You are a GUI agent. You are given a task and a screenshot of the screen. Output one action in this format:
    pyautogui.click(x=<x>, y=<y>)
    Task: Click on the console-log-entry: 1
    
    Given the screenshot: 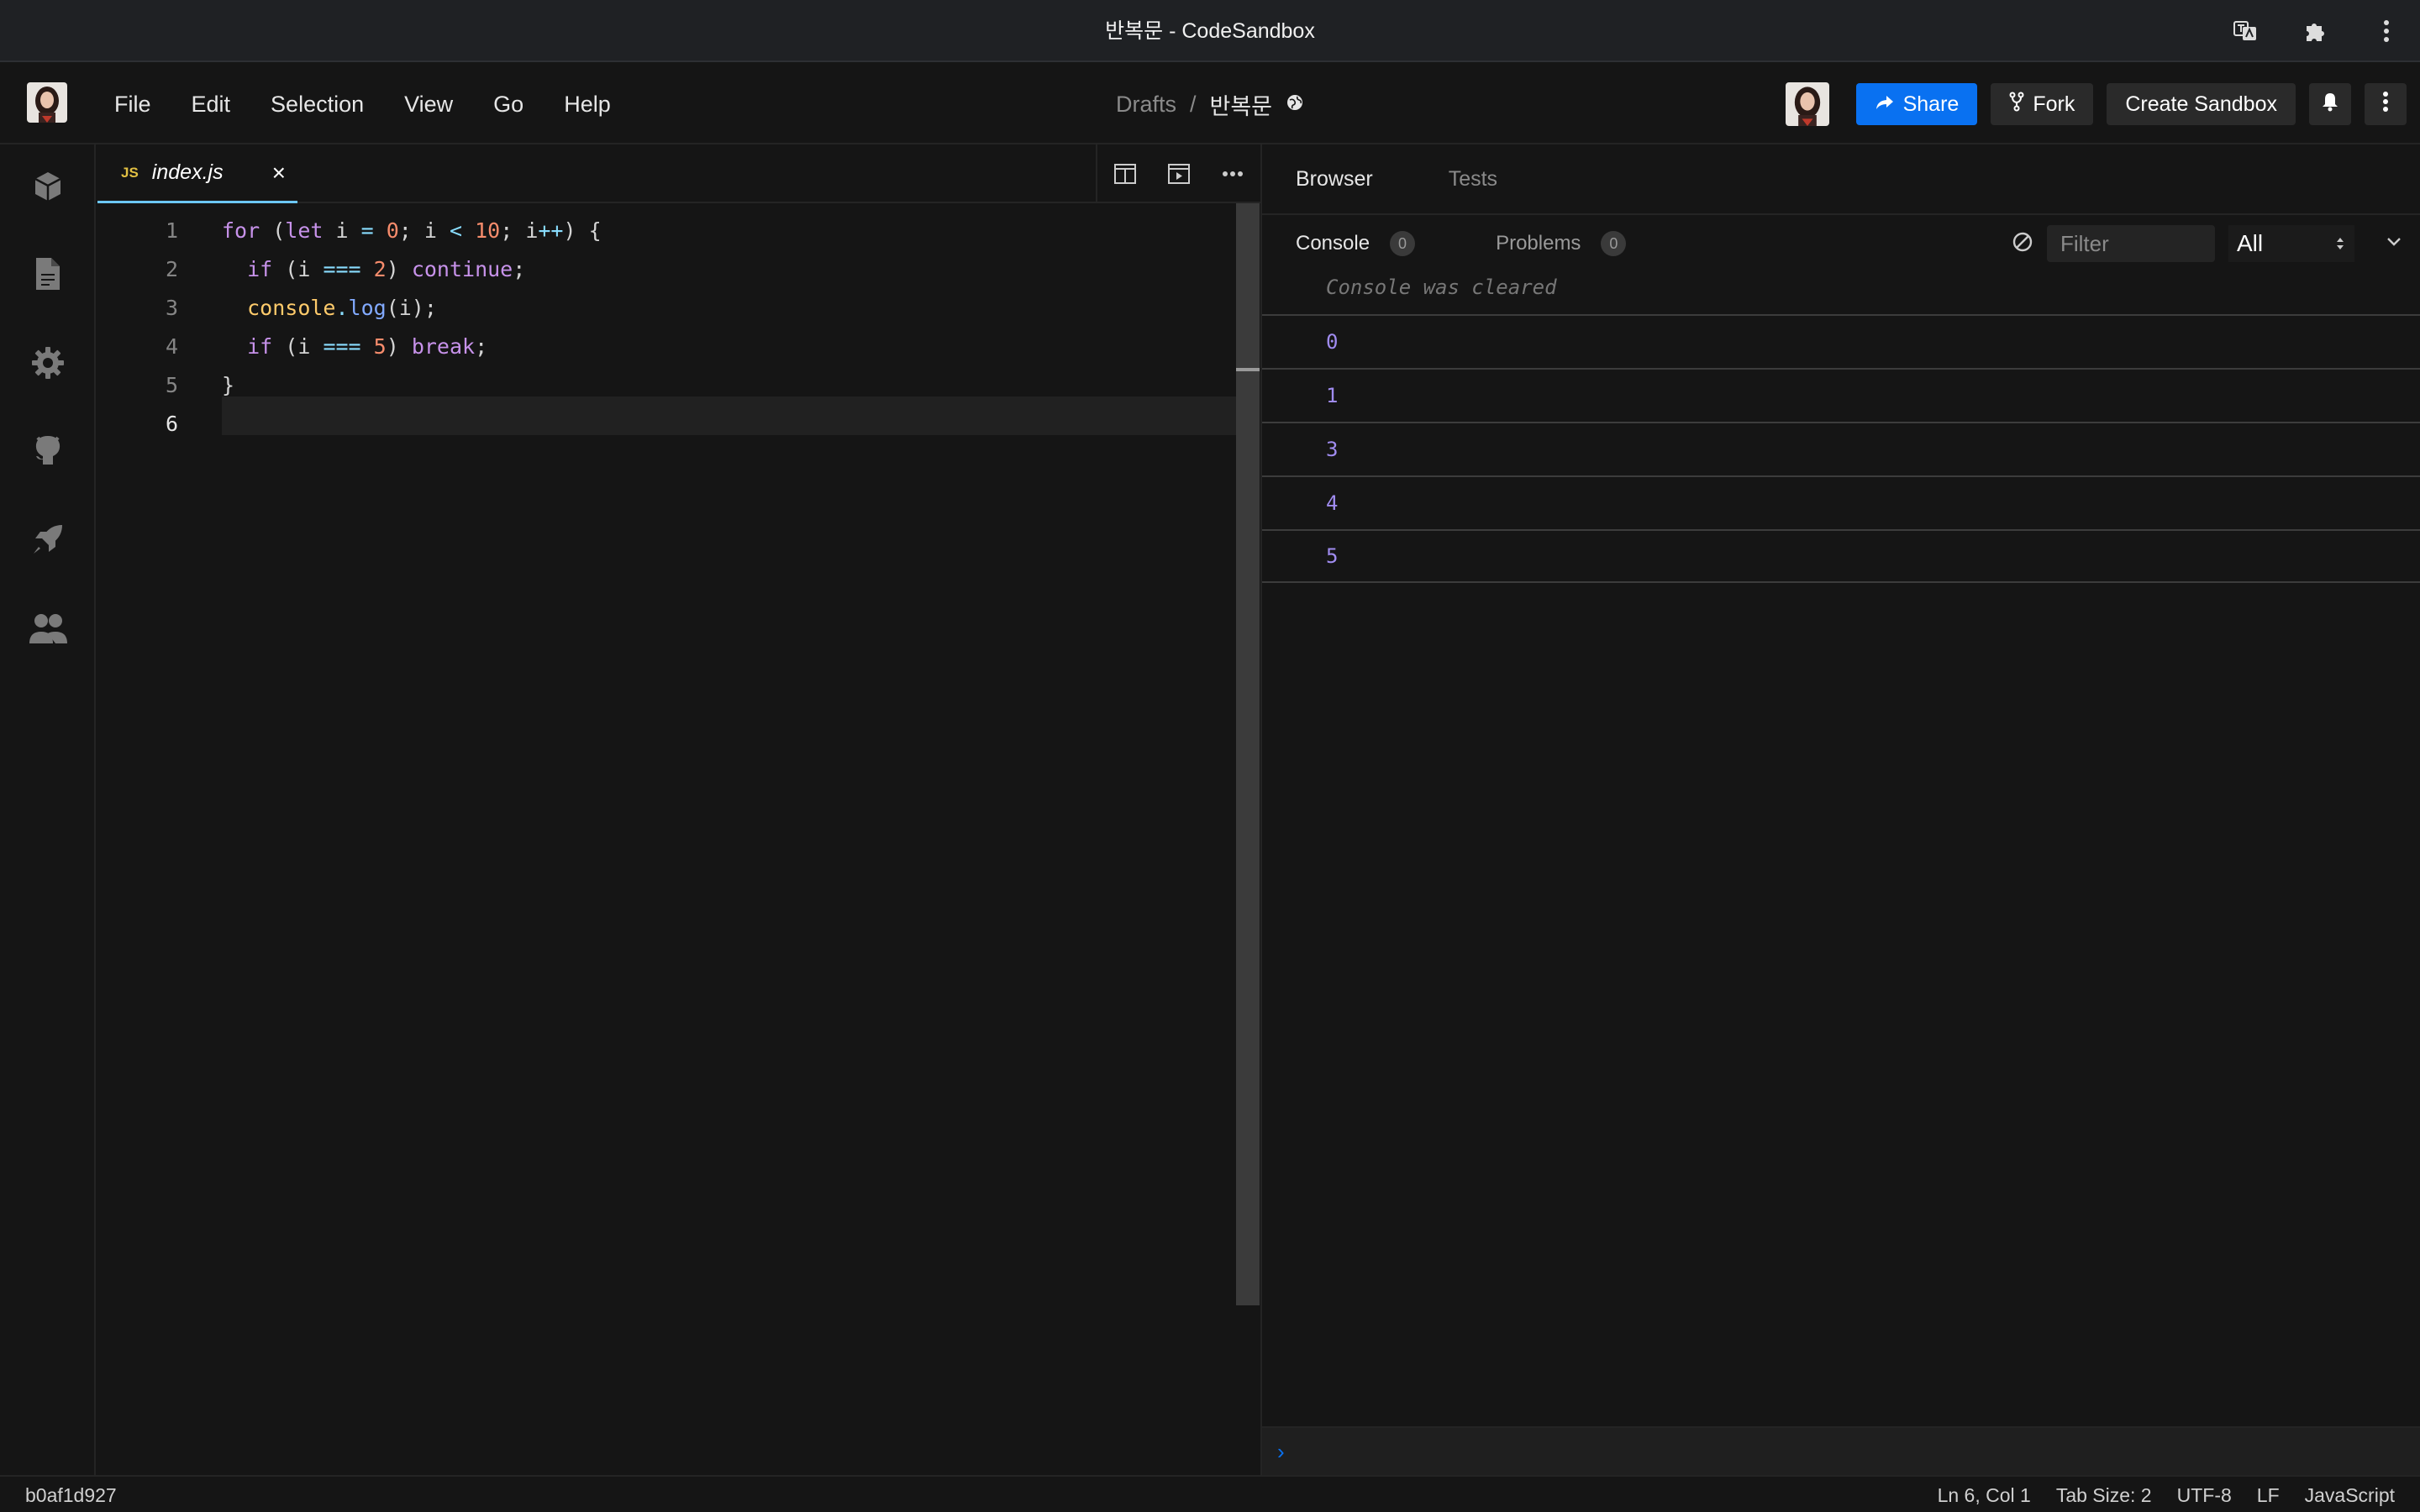 What is the action you would take?
    pyautogui.click(x=1841, y=395)
    